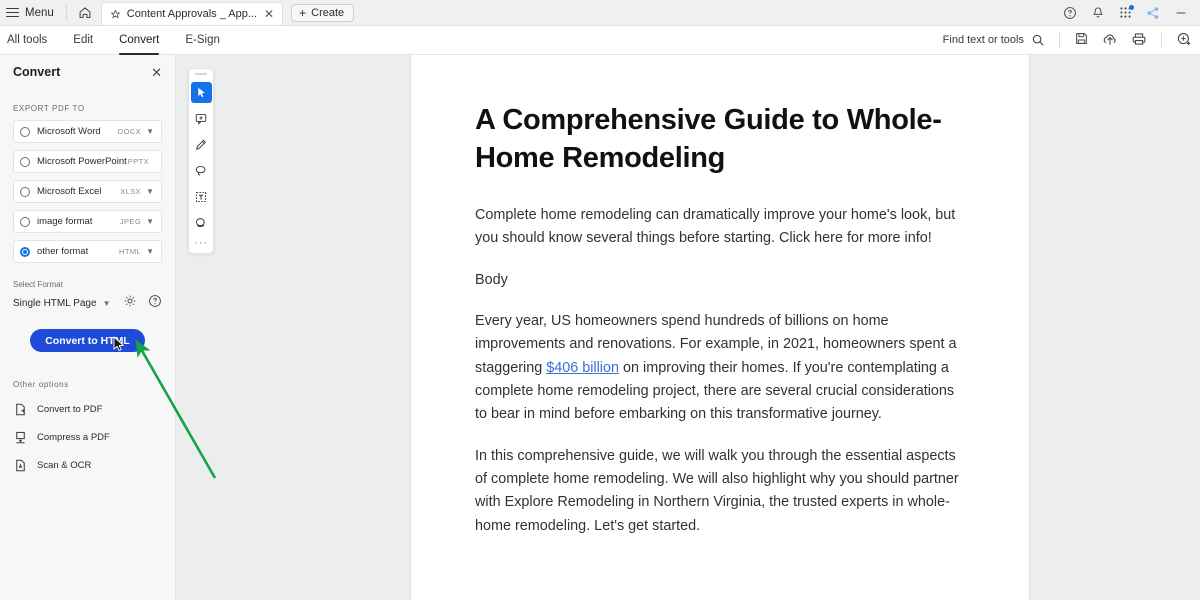 The width and height of the screenshot is (1200, 600). I want to click on format-option-other: other format HTML ▼, so click(87, 251).